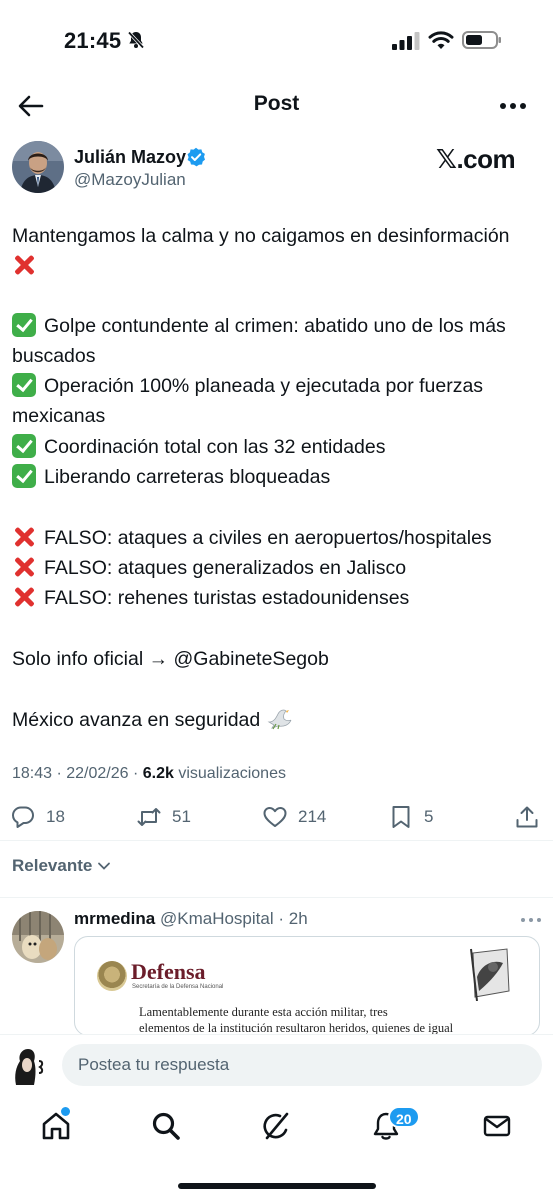 Image resolution: width=553 pixels, height=1200 pixels. I want to click on bookmark-button: 5, so click(410, 817).